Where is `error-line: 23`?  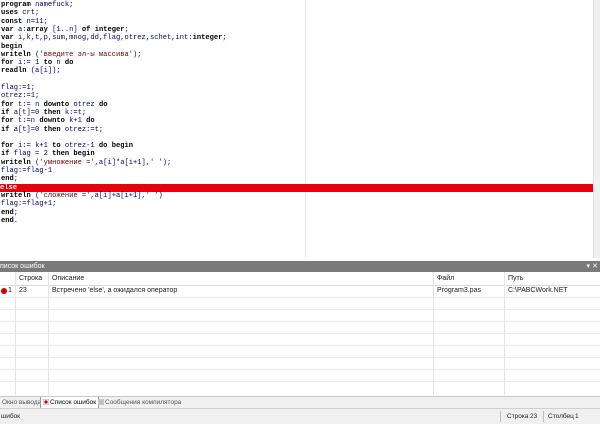
error-line: 23 is located at coordinates (23, 290).